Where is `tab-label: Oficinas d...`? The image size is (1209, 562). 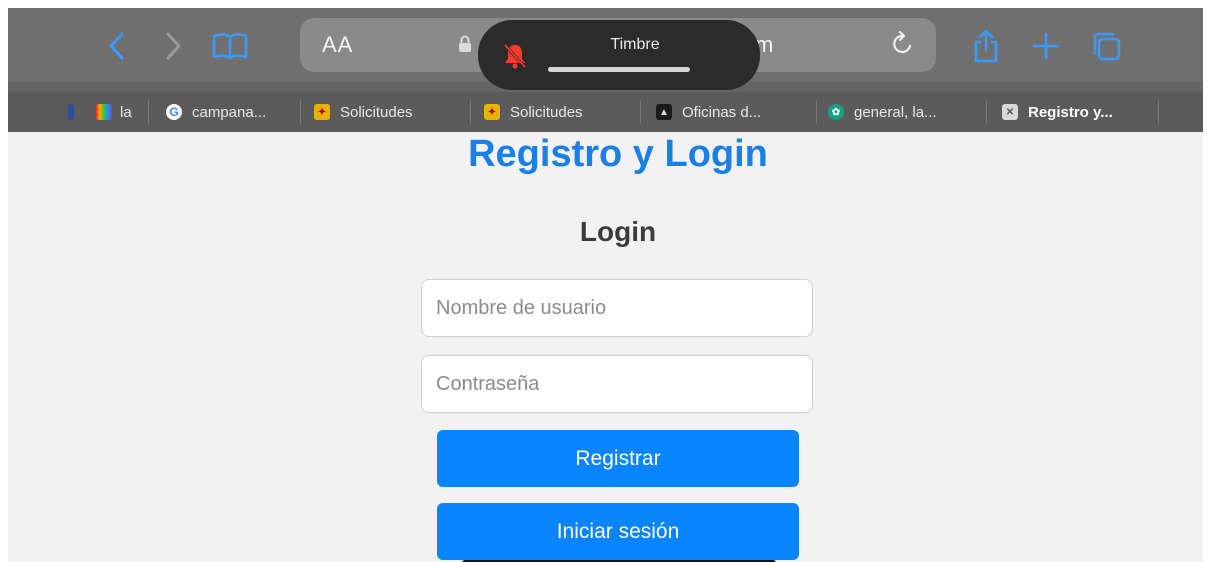
tab-label: Oficinas d... is located at coordinates (722, 112).